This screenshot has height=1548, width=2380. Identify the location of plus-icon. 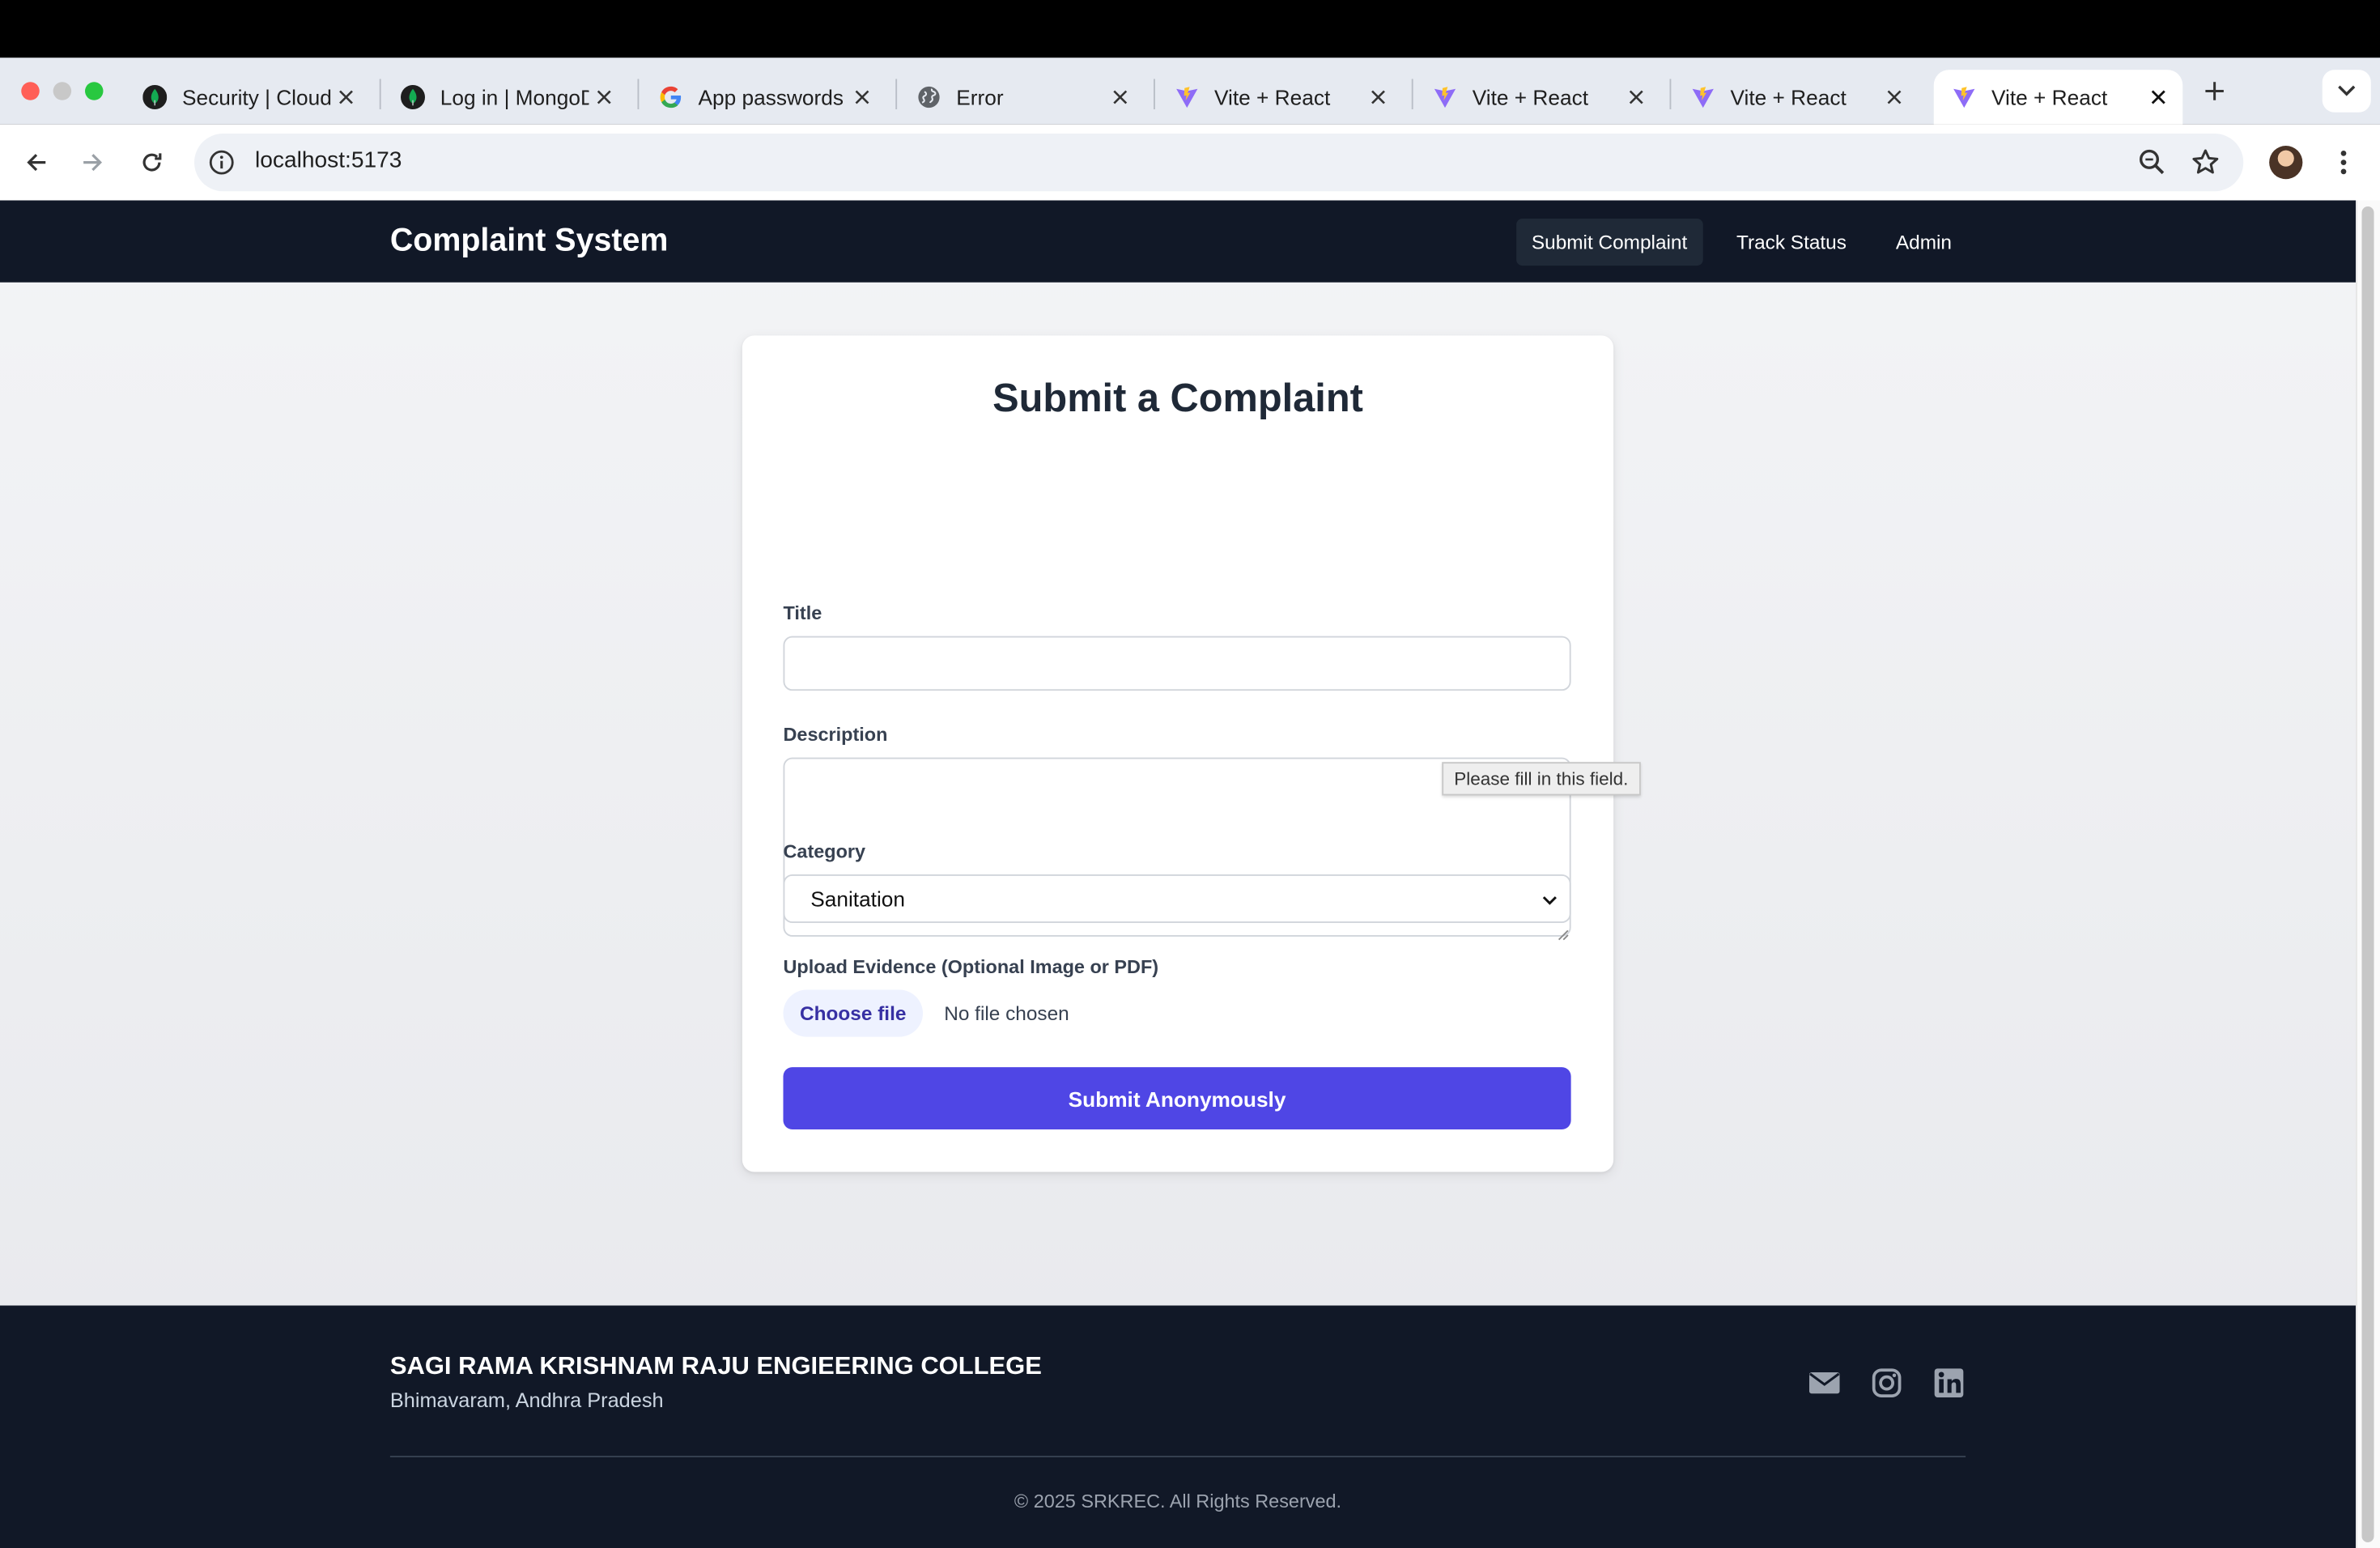
(2214, 91).